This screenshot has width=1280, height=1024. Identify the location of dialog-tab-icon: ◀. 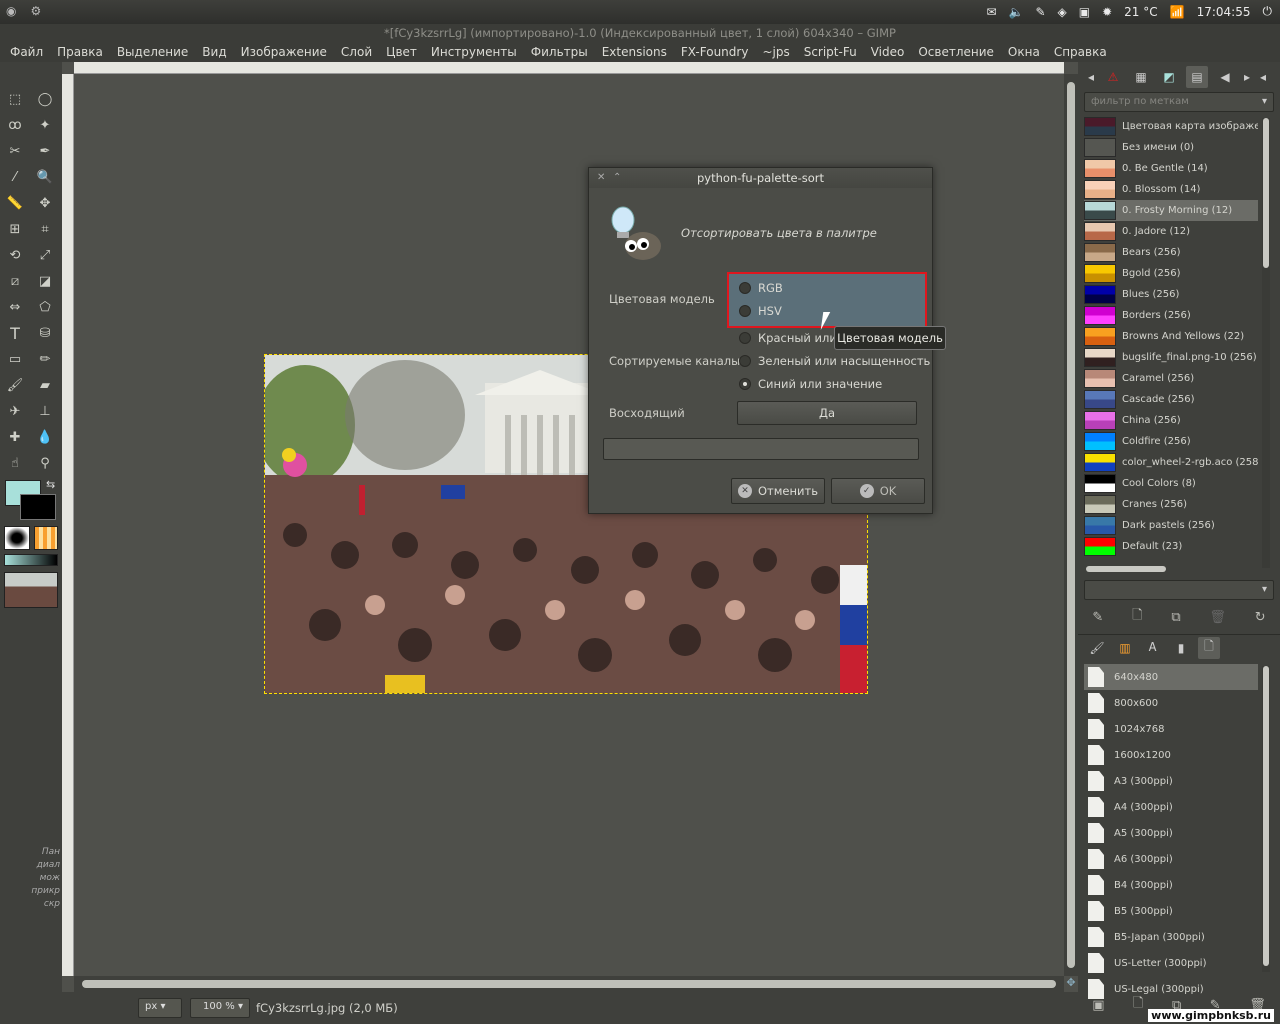
(1225, 77).